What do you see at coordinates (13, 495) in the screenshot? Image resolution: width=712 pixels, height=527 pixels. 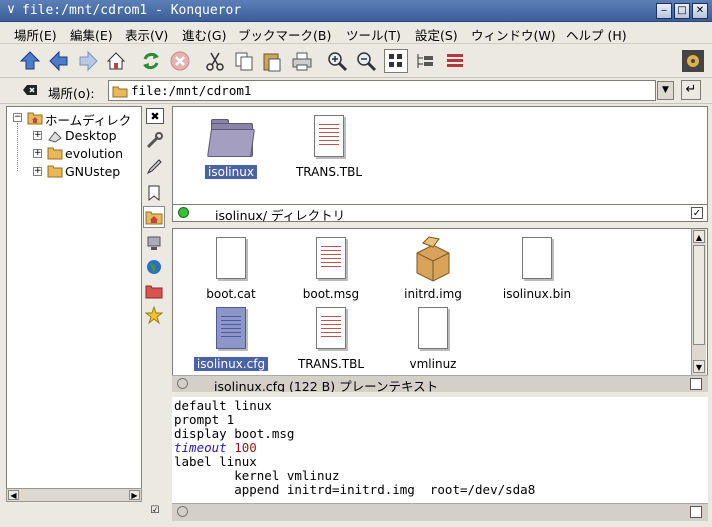 I see `scroll-left-button: ◀` at bounding box center [13, 495].